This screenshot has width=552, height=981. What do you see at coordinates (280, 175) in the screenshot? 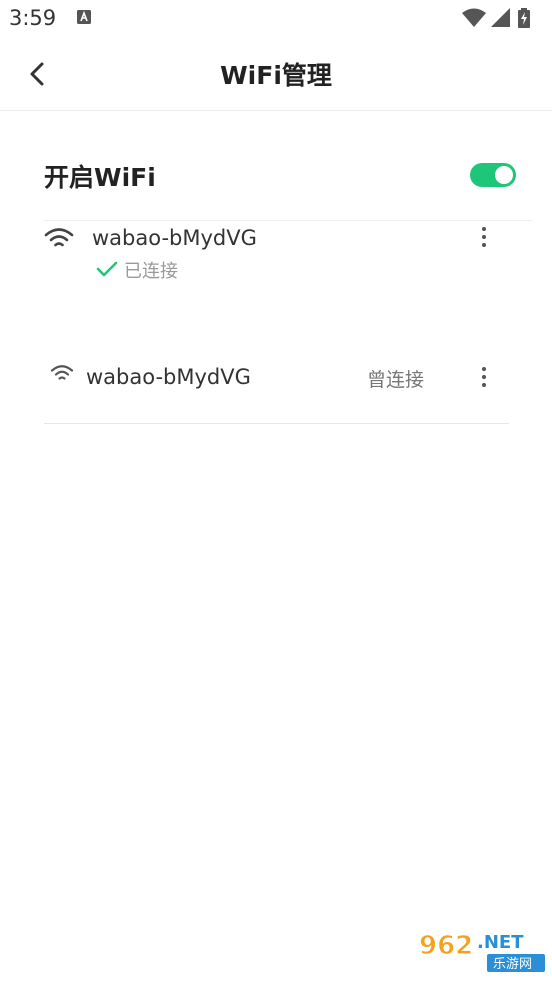
I see `wifi-toggle-row: 开启WiFi` at bounding box center [280, 175].